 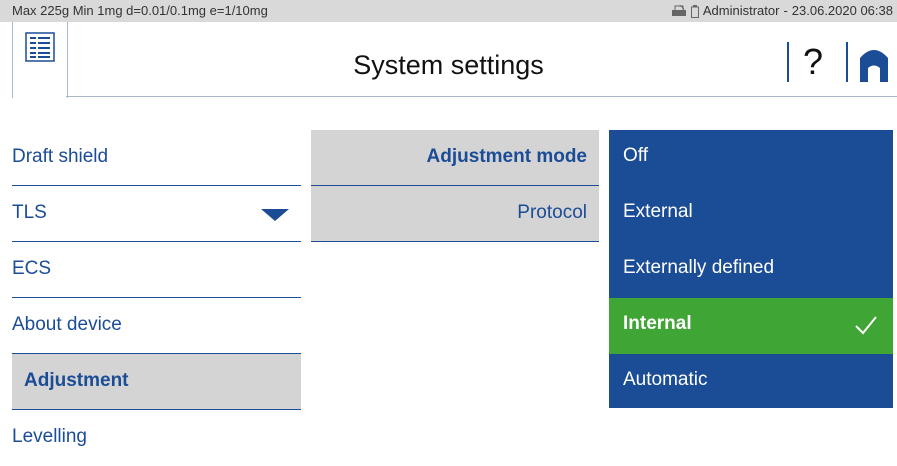 What do you see at coordinates (658, 211) in the screenshot?
I see `option-label: External` at bounding box center [658, 211].